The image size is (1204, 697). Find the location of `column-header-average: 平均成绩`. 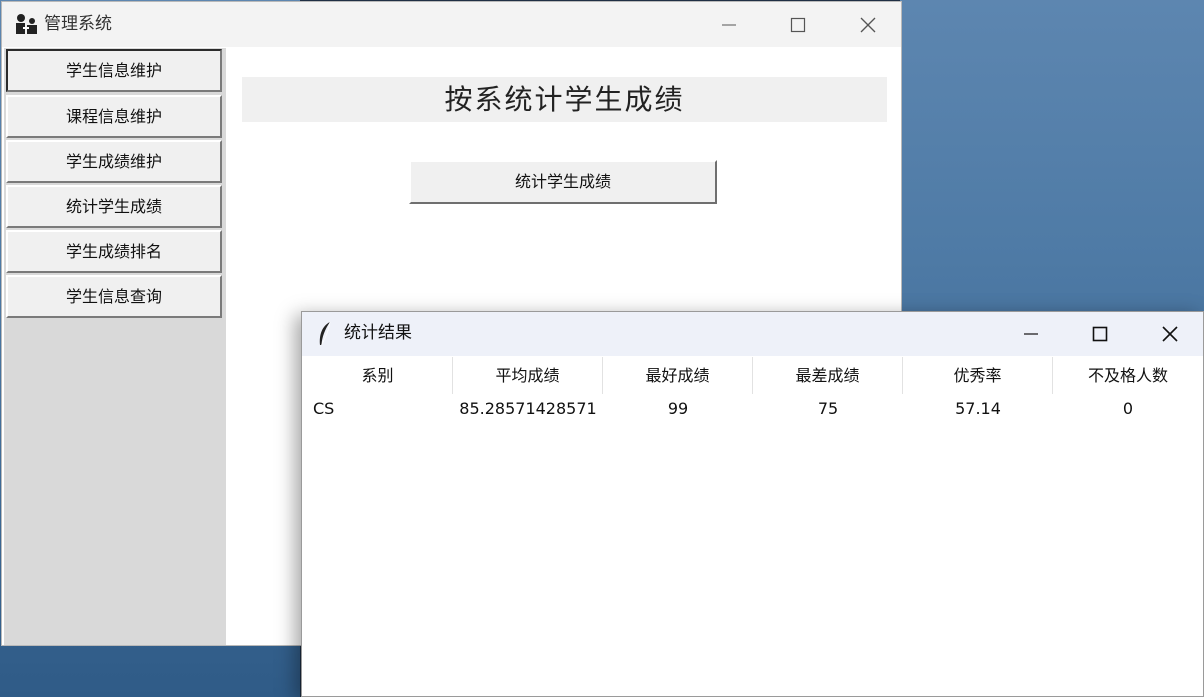

column-header-average: 平均成绩 is located at coordinates (528, 375).